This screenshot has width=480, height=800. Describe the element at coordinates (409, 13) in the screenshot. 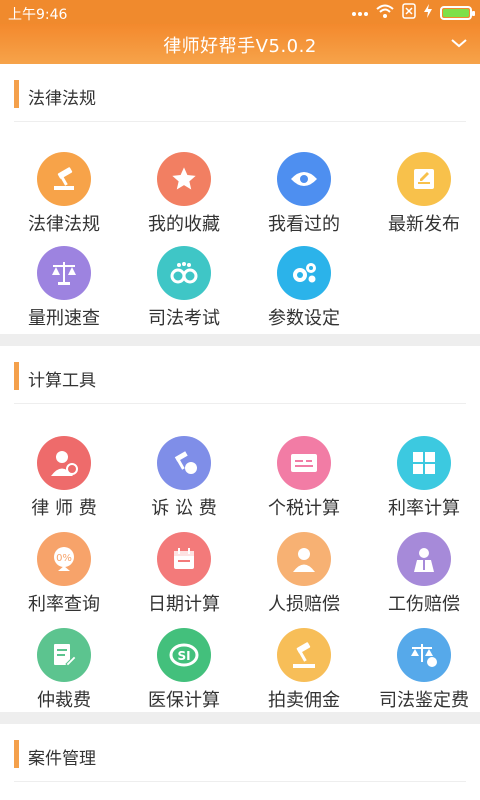

I see `no-sim-icon` at that location.